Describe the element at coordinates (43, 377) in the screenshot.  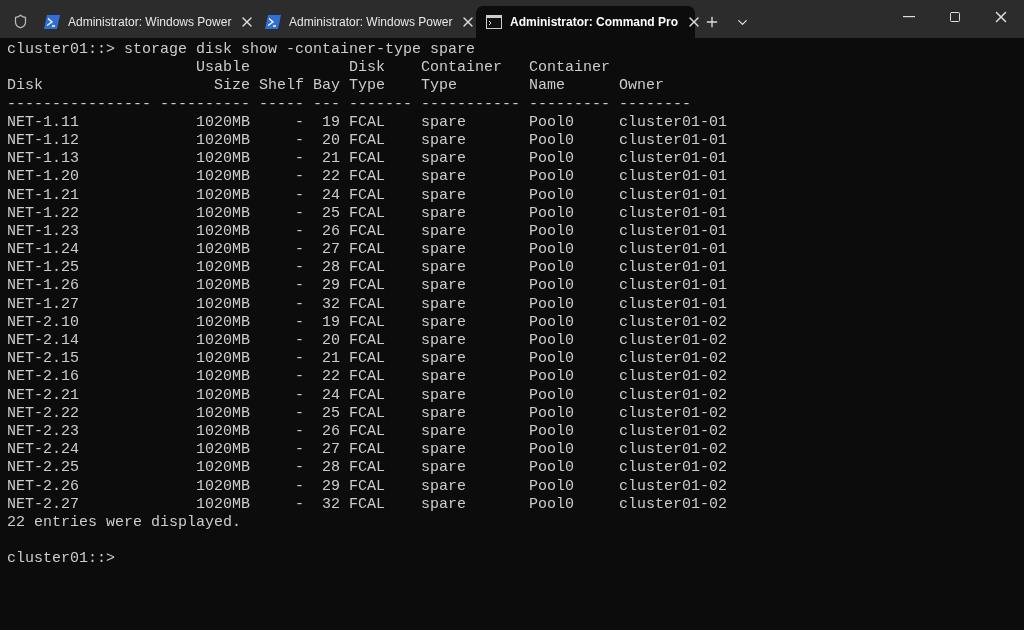
I see `table-cell-text: NET-2.16` at that location.